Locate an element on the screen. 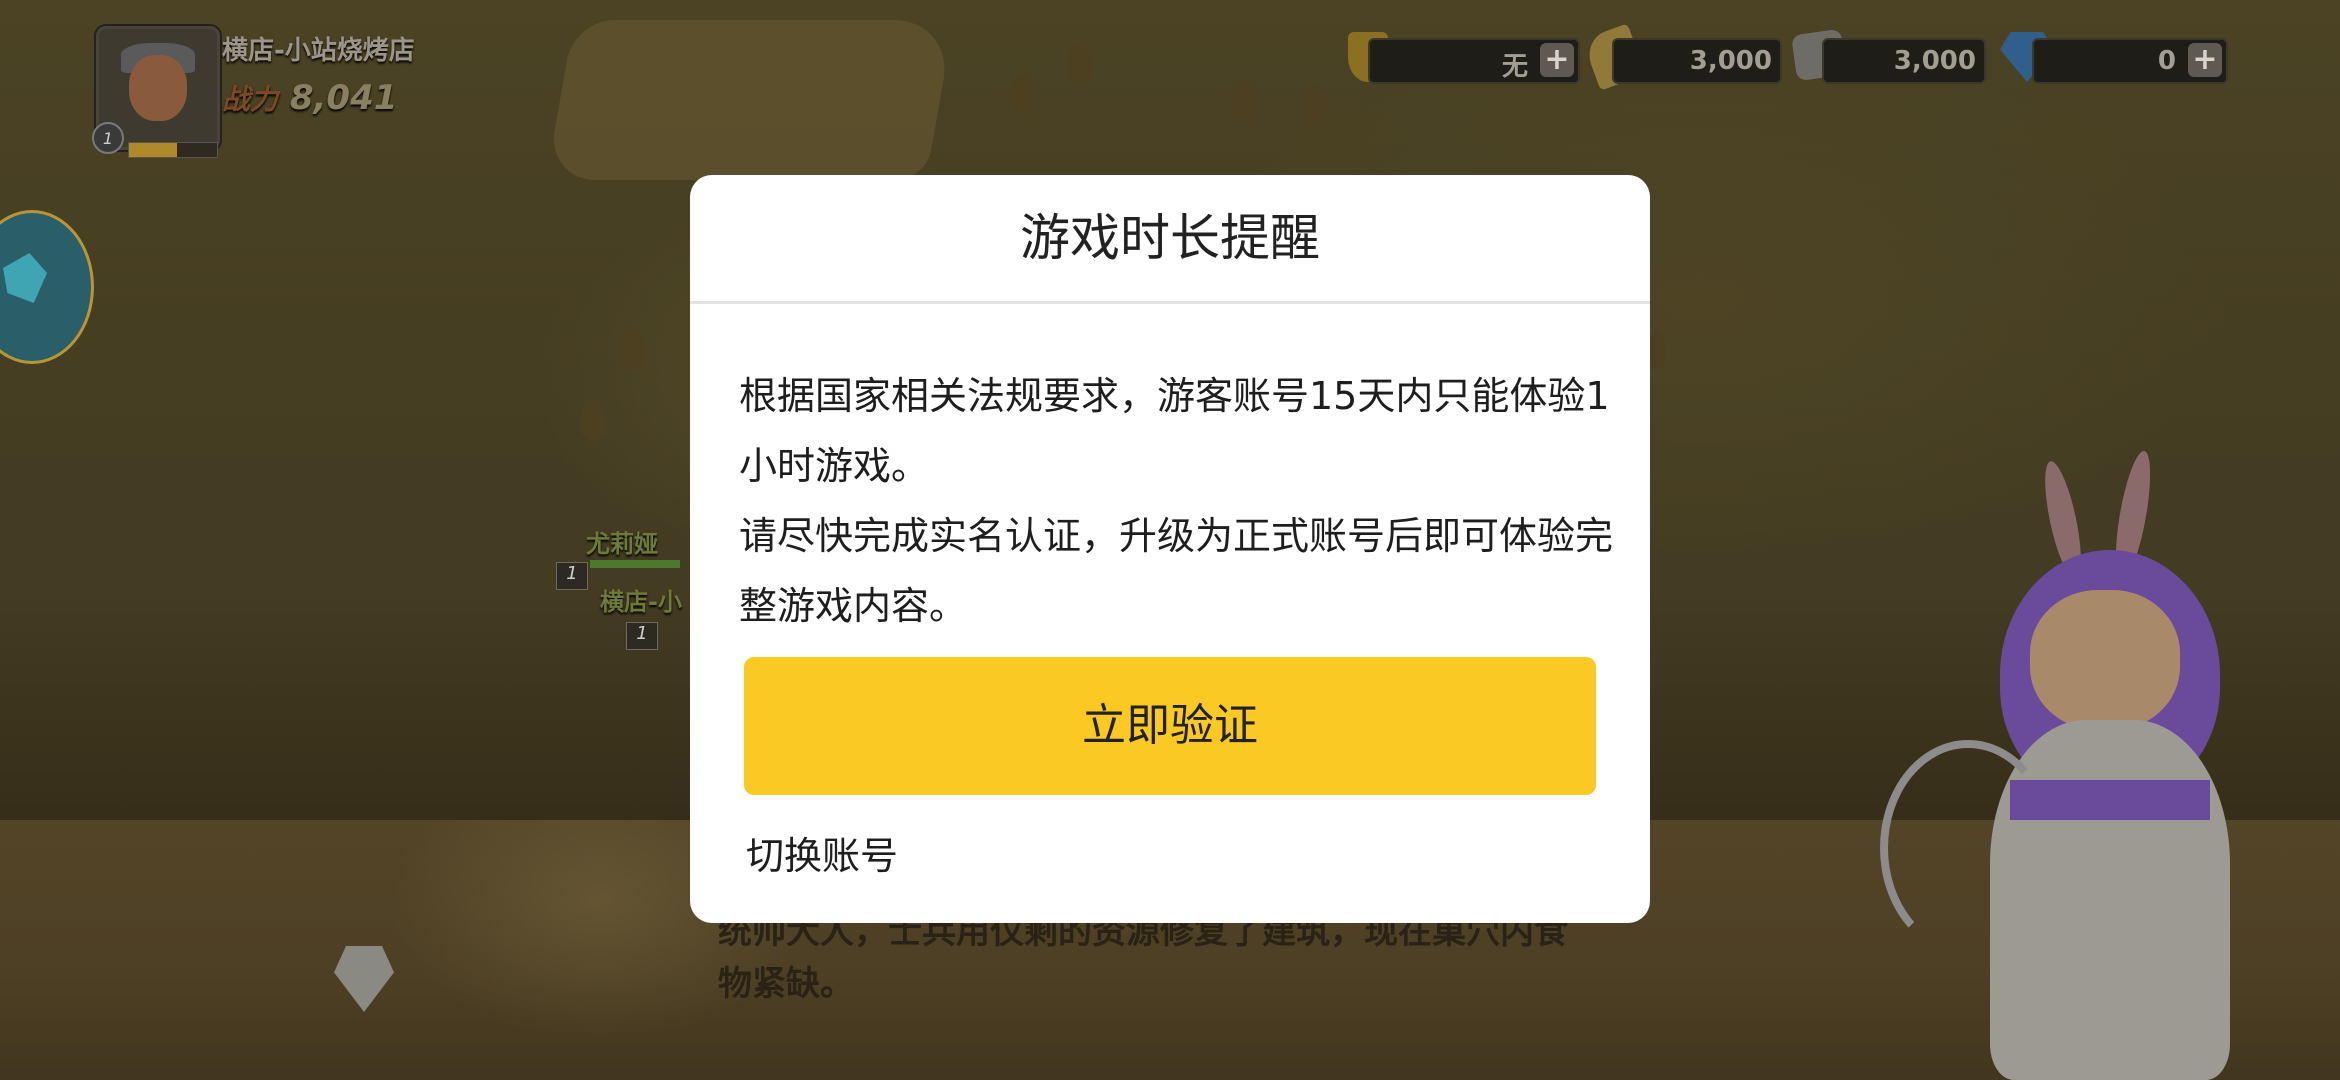 The width and height of the screenshot is (2340, 1080). player-name: 横店-小站烧烤店 is located at coordinates (318, 51).